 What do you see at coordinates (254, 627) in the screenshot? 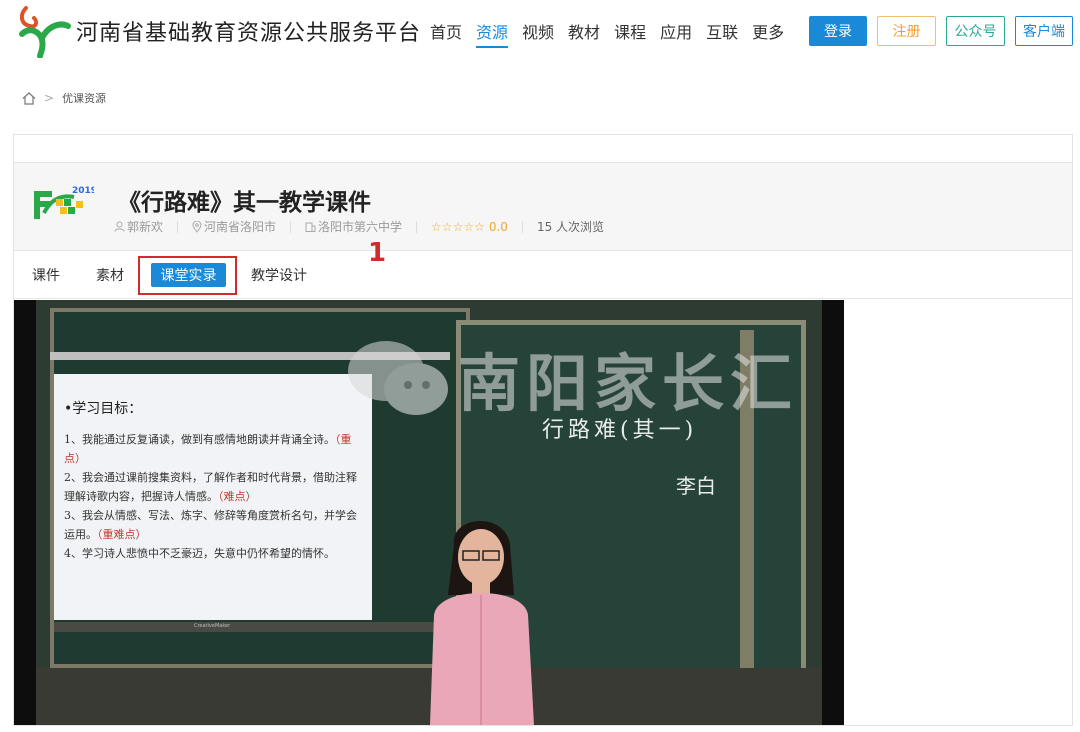
I see `board-tray: CreativeMaker` at bounding box center [254, 627].